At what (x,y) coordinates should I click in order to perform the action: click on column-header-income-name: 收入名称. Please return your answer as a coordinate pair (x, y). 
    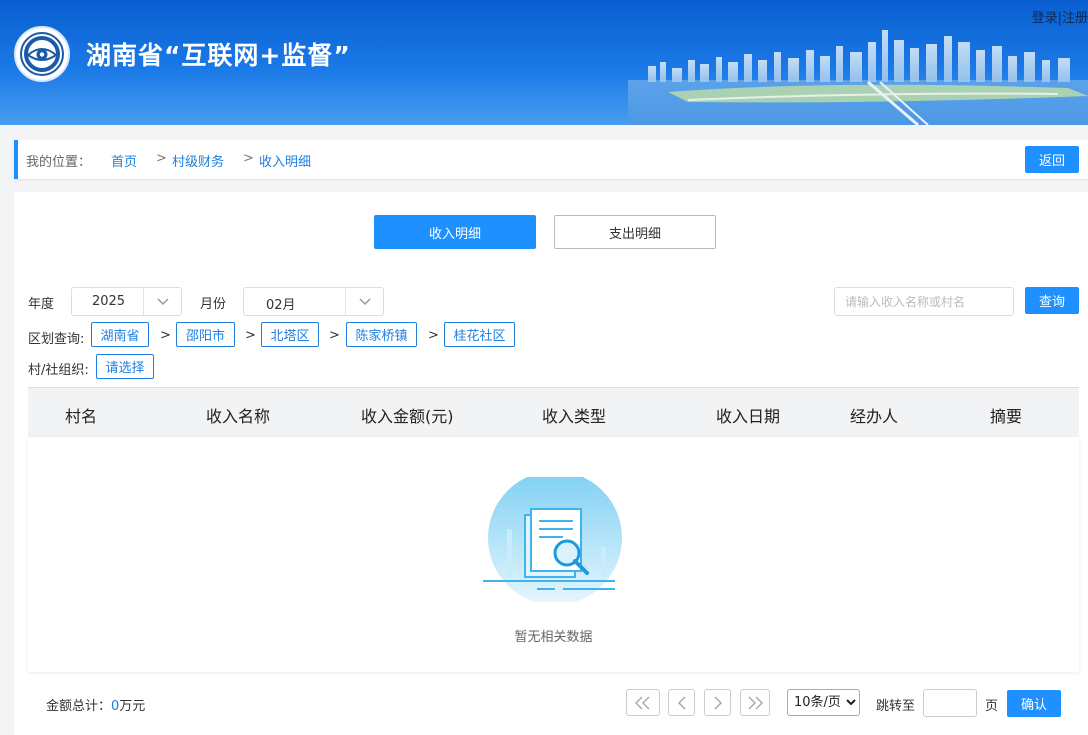
    Looking at the image, I should click on (238, 416).